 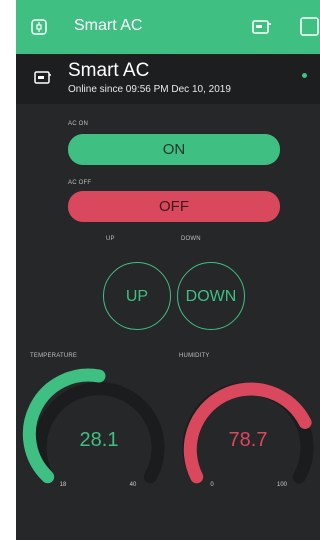 What do you see at coordinates (194, 356) in the screenshot?
I see `humidity-label: HUMIDITY` at bounding box center [194, 356].